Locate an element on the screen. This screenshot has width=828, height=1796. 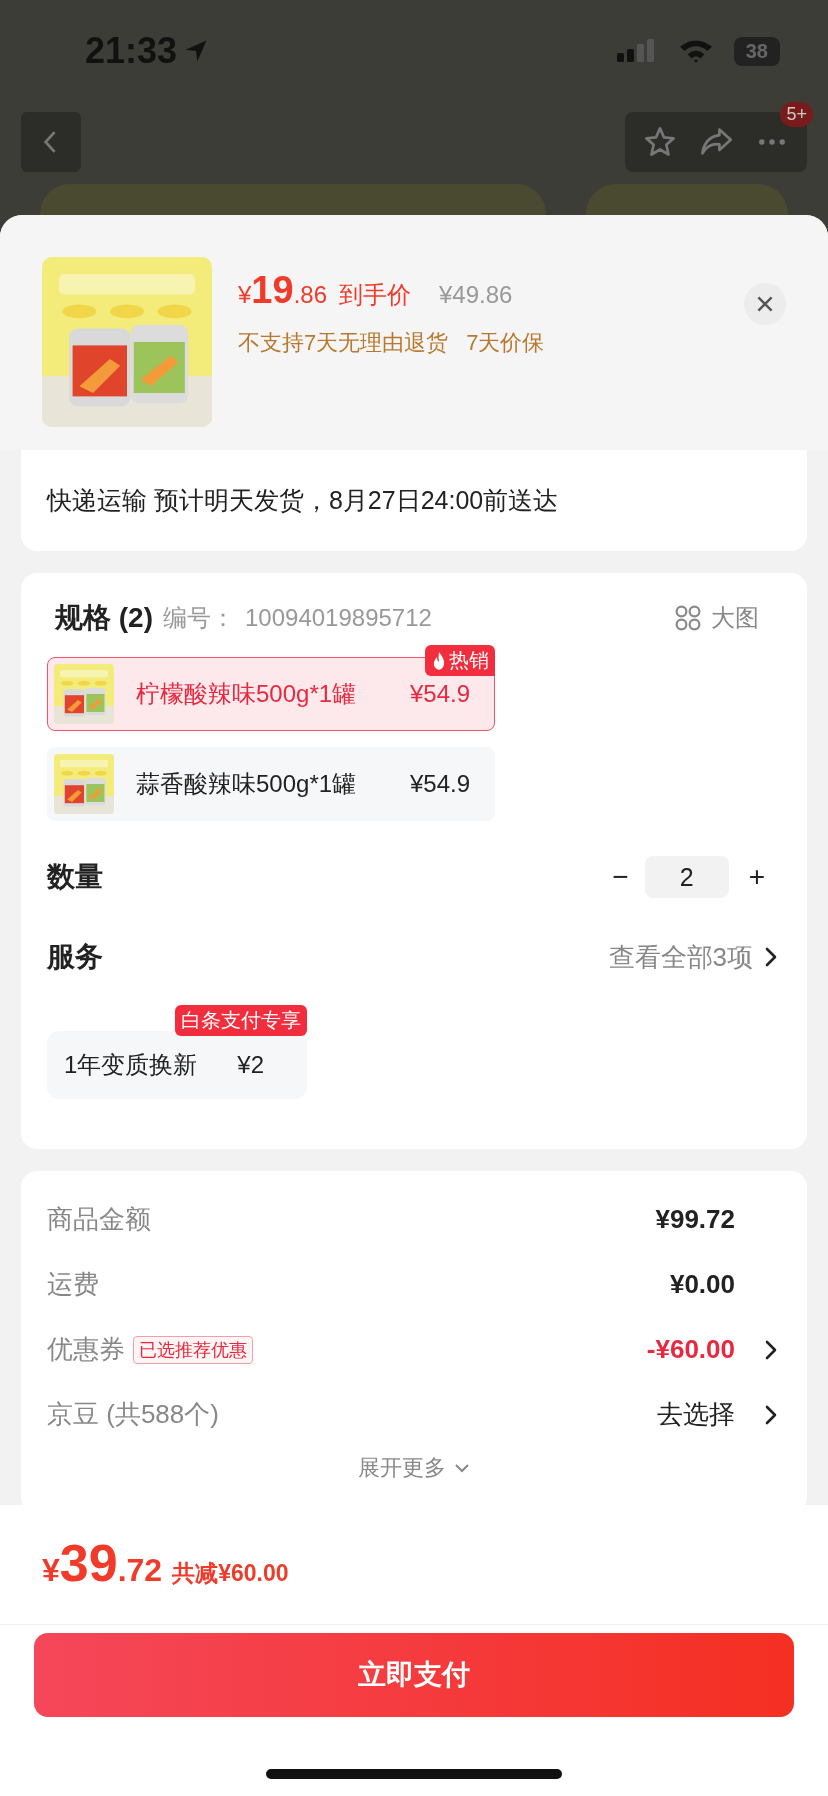
service-option: 1年变质换新 ¥2 is located at coordinates (177, 1065).